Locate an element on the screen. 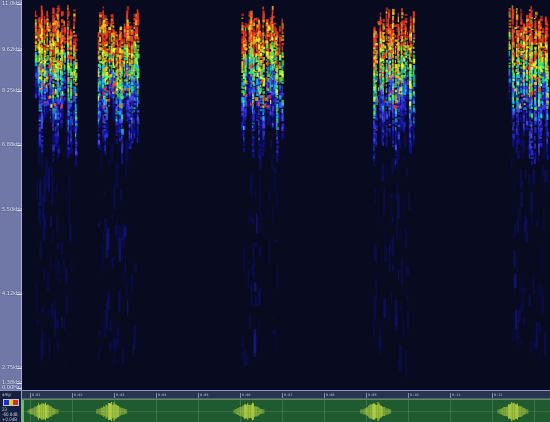 This screenshot has width=550, height=422. waveform-view is located at coordinates (286, 410).